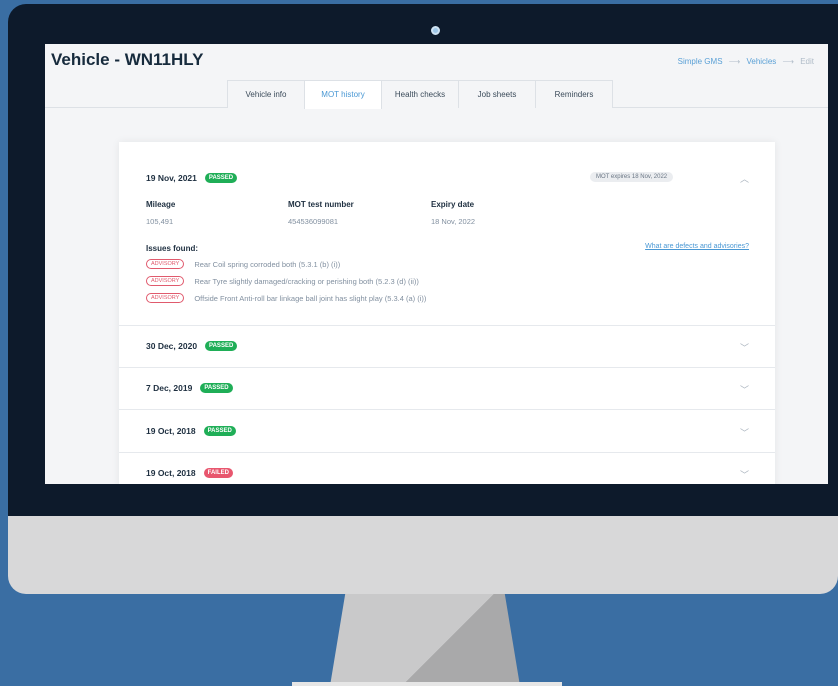  I want to click on mot-entry-header: 7 Dec, 2019 PASSED, so click(189, 388).